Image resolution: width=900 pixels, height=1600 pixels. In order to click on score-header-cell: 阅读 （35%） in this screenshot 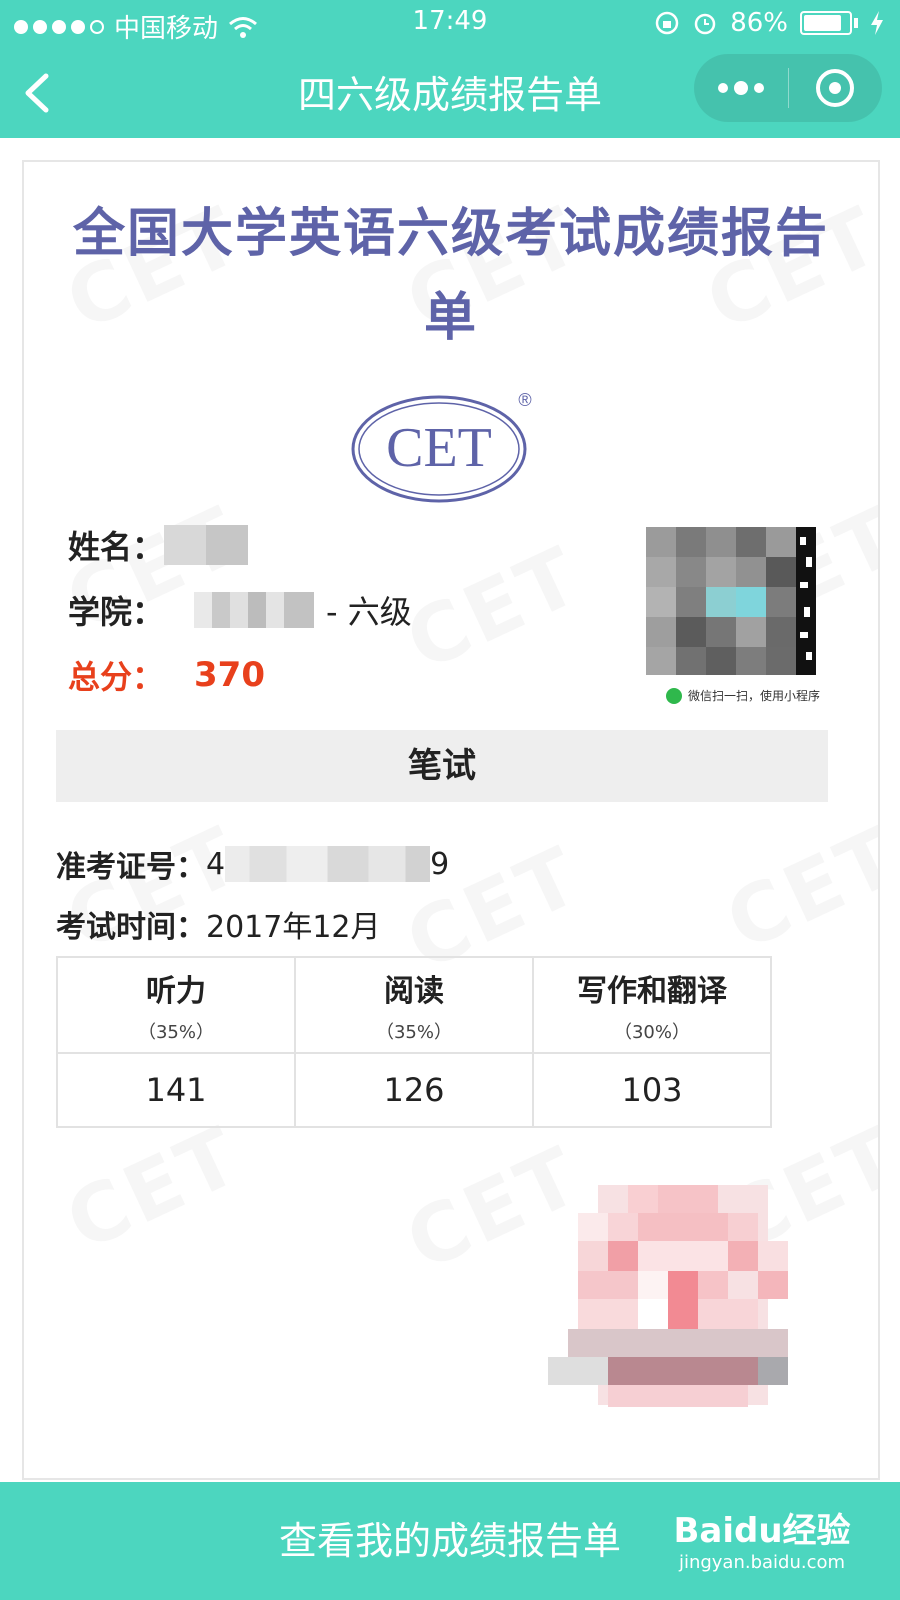, I will do `click(414, 1005)`.